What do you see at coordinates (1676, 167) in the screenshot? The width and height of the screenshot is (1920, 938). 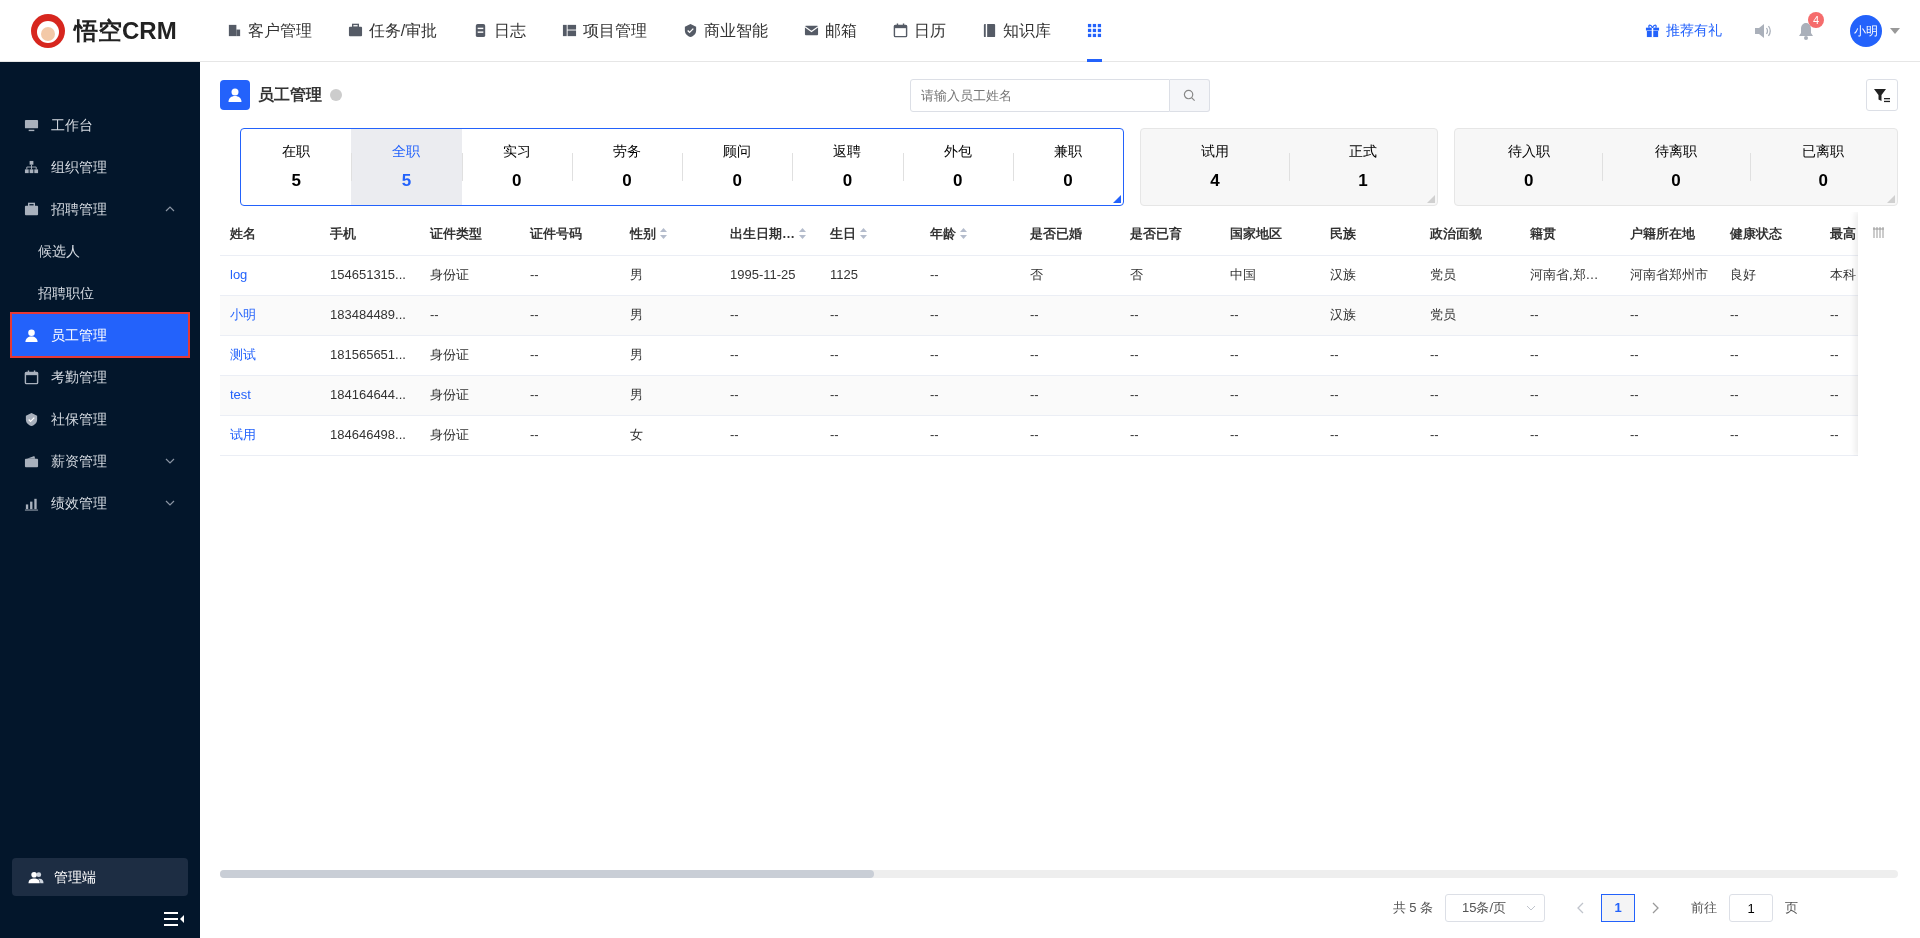 I see `stat-tab: 待离职 0` at bounding box center [1676, 167].